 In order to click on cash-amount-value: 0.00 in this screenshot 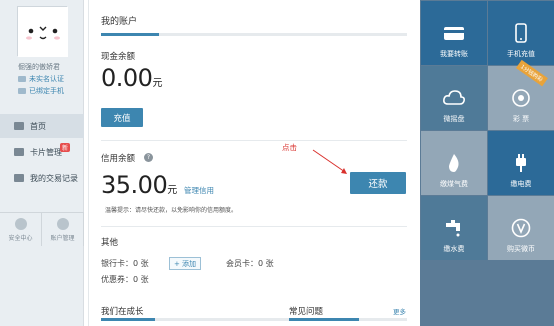, I will do `click(127, 78)`.